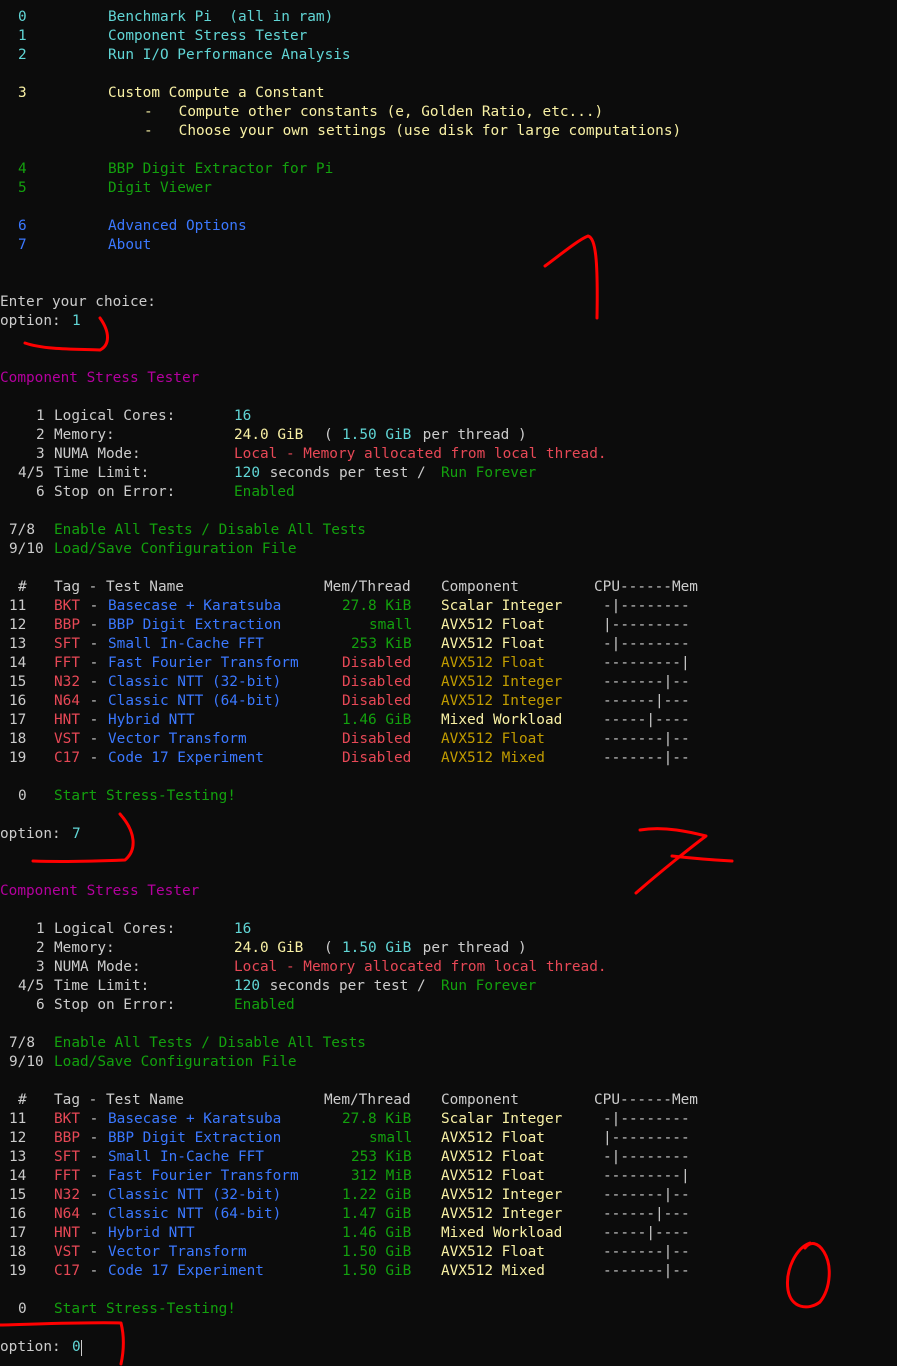  What do you see at coordinates (40, 435) in the screenshot?
I see `setting-number: 2` at bounding box center [40, 435].